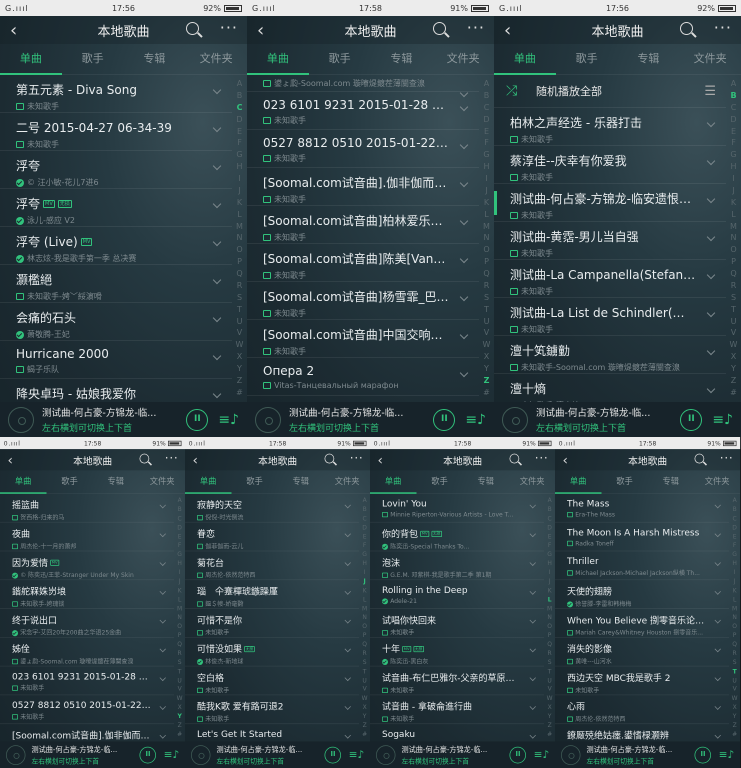 This screenshot has height=768, width=741. What do you see at coordinates (16, 754) in the screenshot?
I see `album-disc-icon` at bounding box center [16, 754].